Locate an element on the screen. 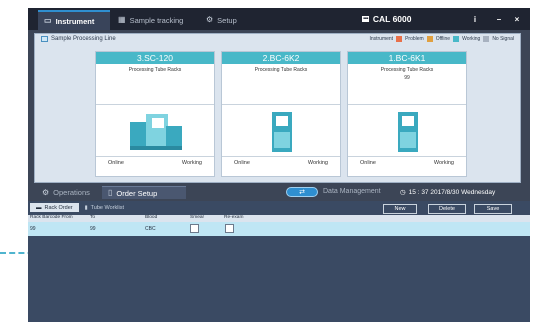 The image size is (538, 322). legend-label-problem: Problem is located at coordinates (414, 39).